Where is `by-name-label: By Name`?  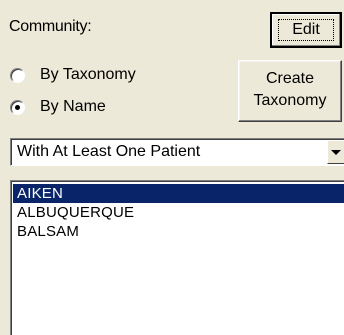
by-name-label: By Name is located at coordinates (73, 106).